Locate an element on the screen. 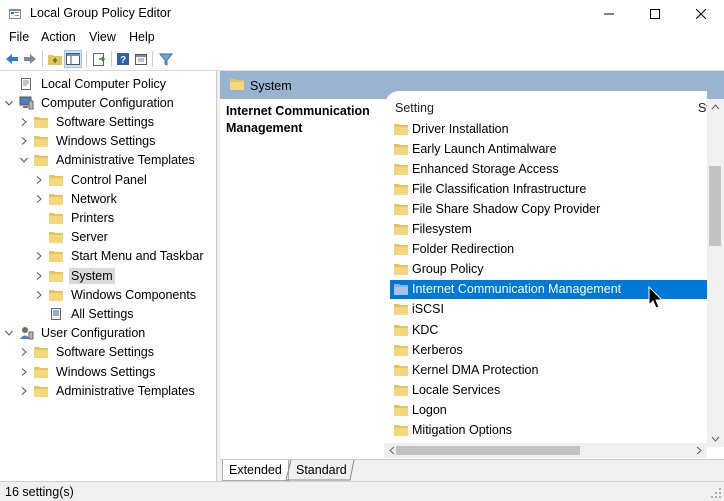  toolbar: ? is located at coordinates (362, 59).